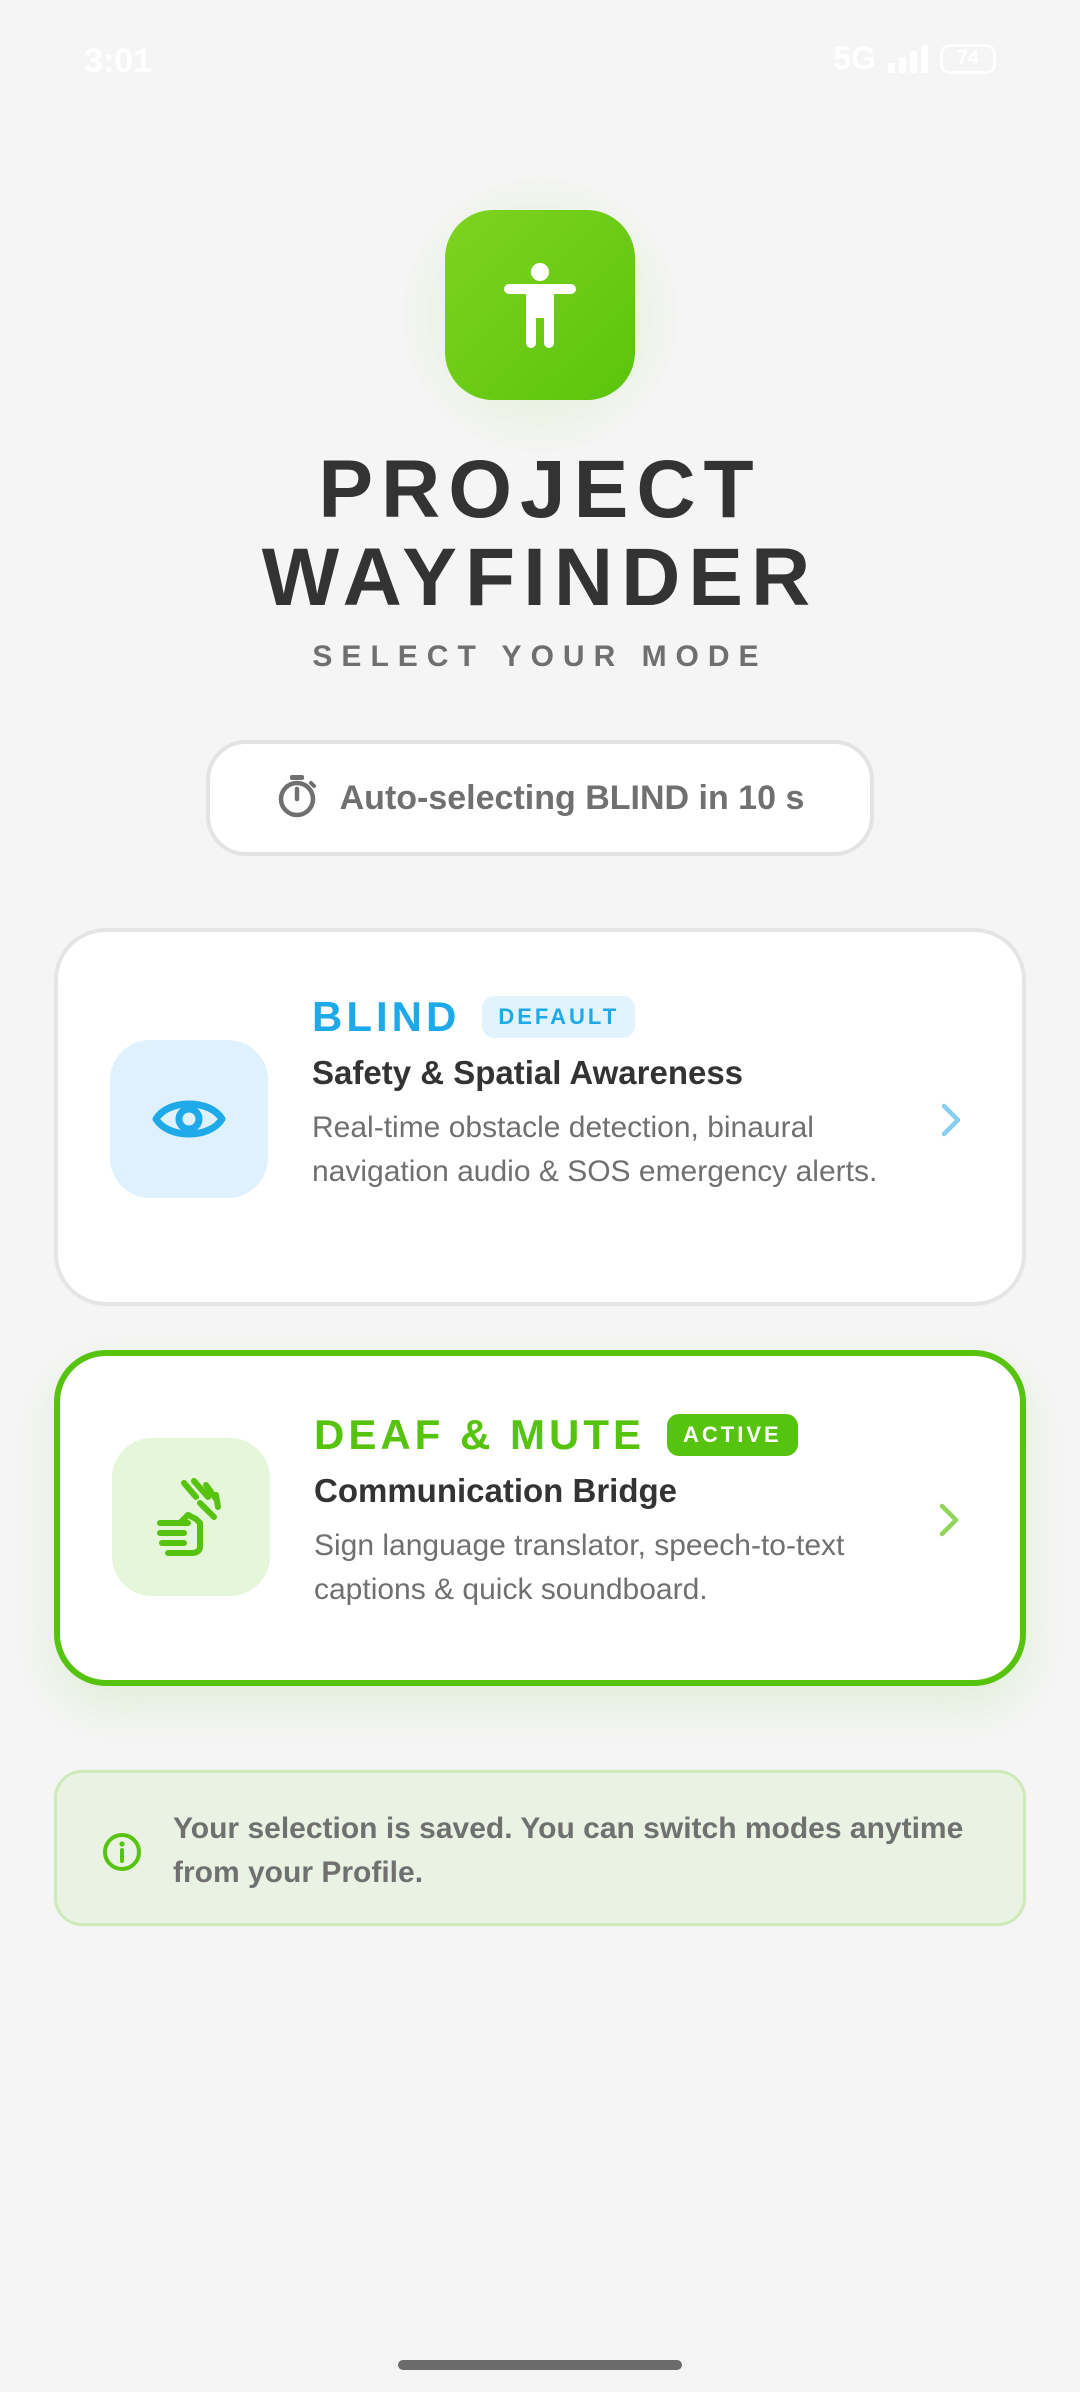 The height and width of the screenshot is (2392, 1080). What do you see at coordinates (297, 798) in the screenshot?
I see `timer-icon` at bounding box center [297, 798].